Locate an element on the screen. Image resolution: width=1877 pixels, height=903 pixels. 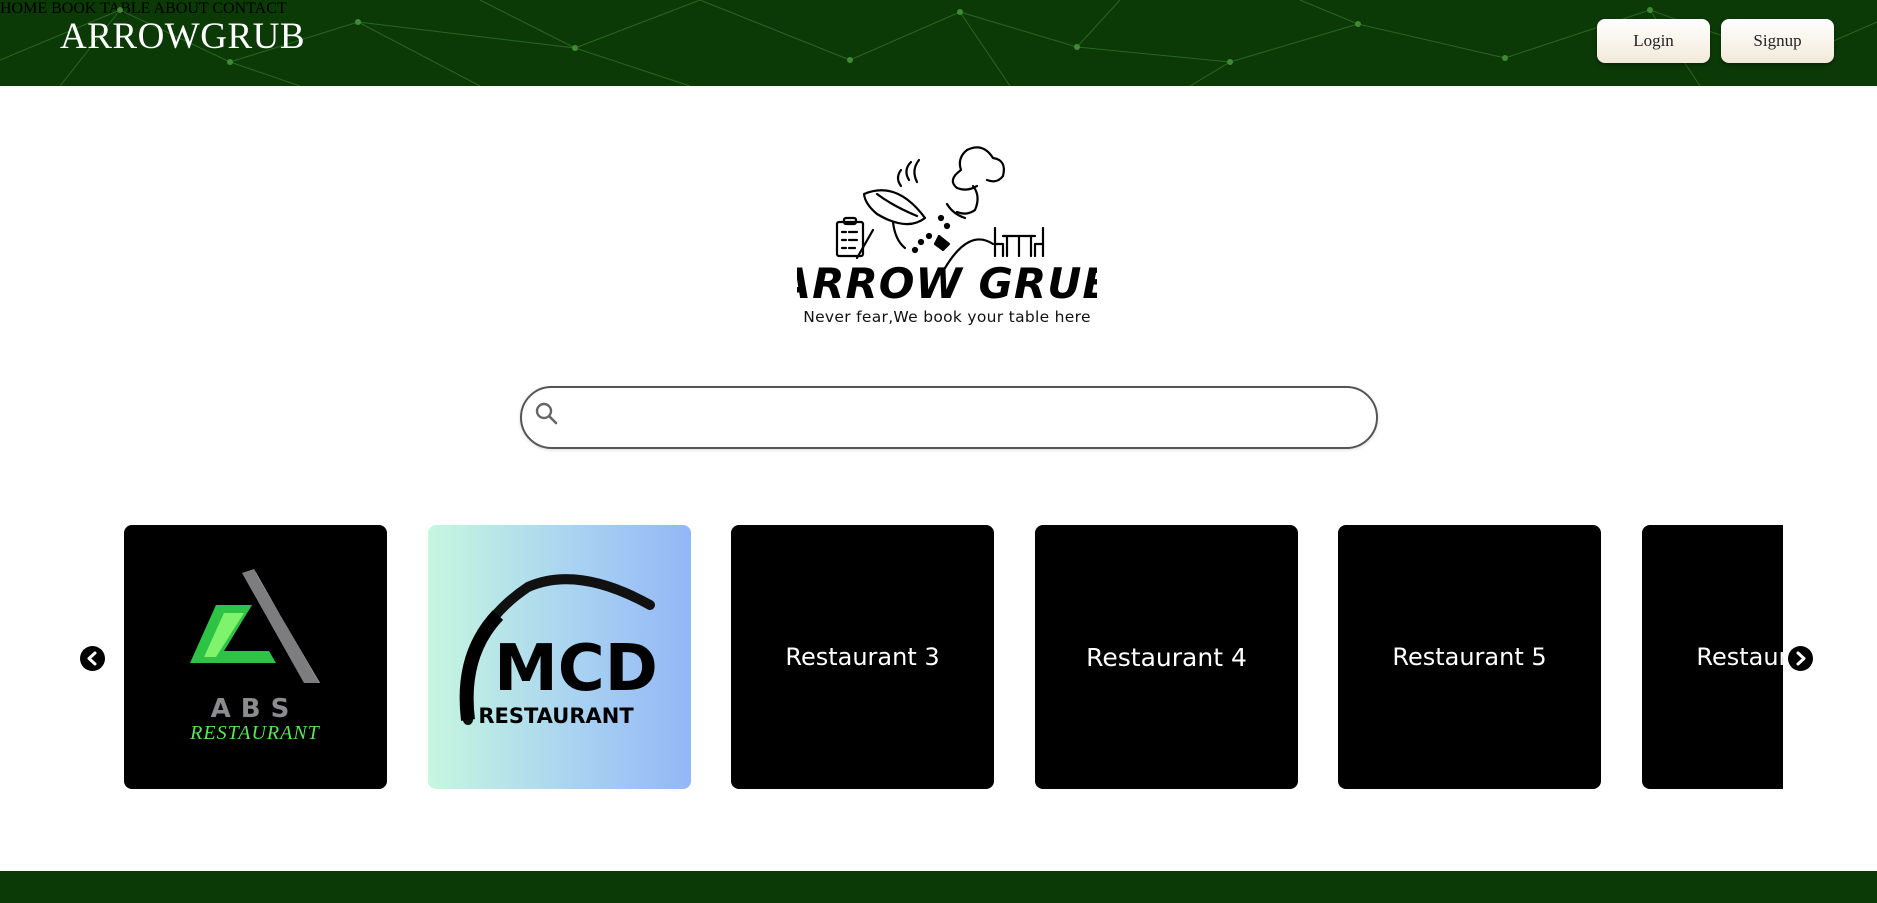
search-bar is located at coordinates (949, 417).